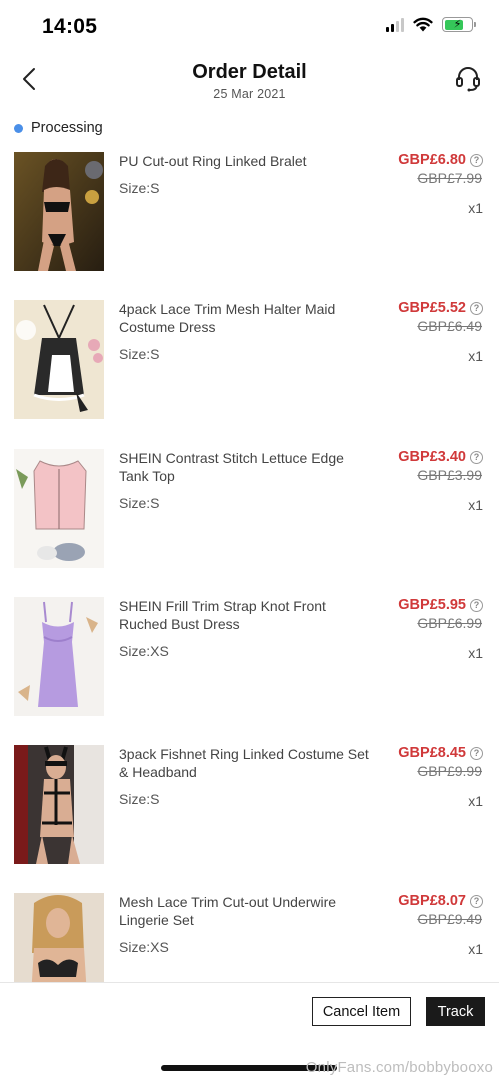 This screenshot has width=499, height=1080. I want to click on cancel-item-button: Cancel Item, so click(361, 1011).